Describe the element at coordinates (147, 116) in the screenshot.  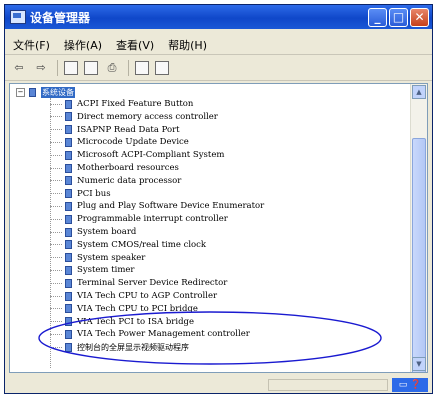
I see `tree-item-label: Direct memory access controller` at that location.